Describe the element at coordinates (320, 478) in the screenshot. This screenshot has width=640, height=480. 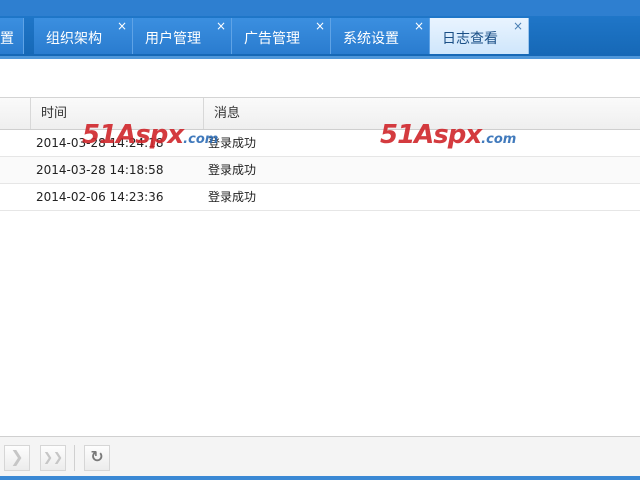
I see `bottom-border-bar` at that location.